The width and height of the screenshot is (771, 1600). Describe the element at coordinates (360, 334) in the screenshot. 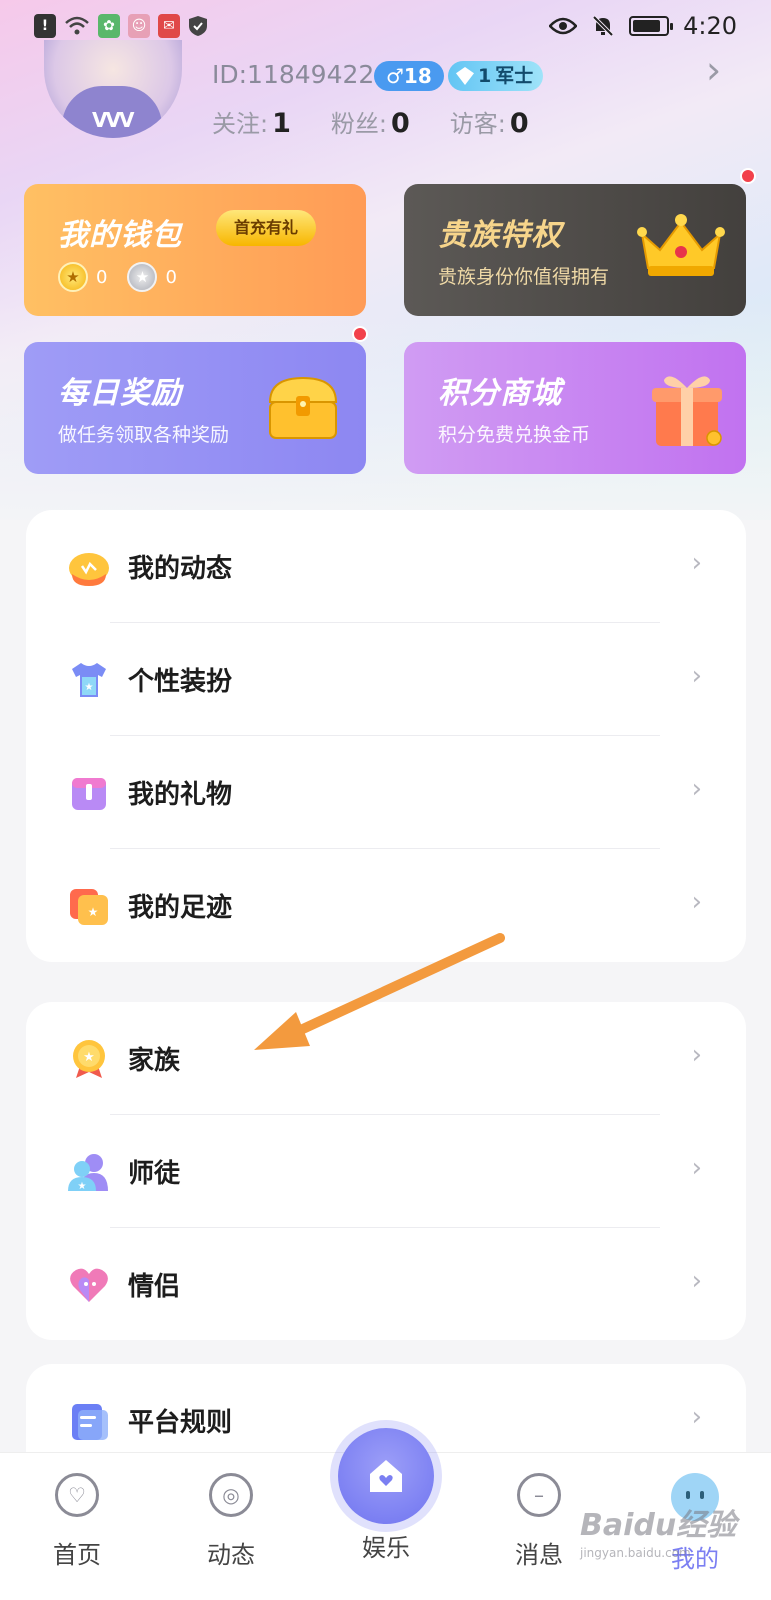

I see `daily-red-dot` at that location.